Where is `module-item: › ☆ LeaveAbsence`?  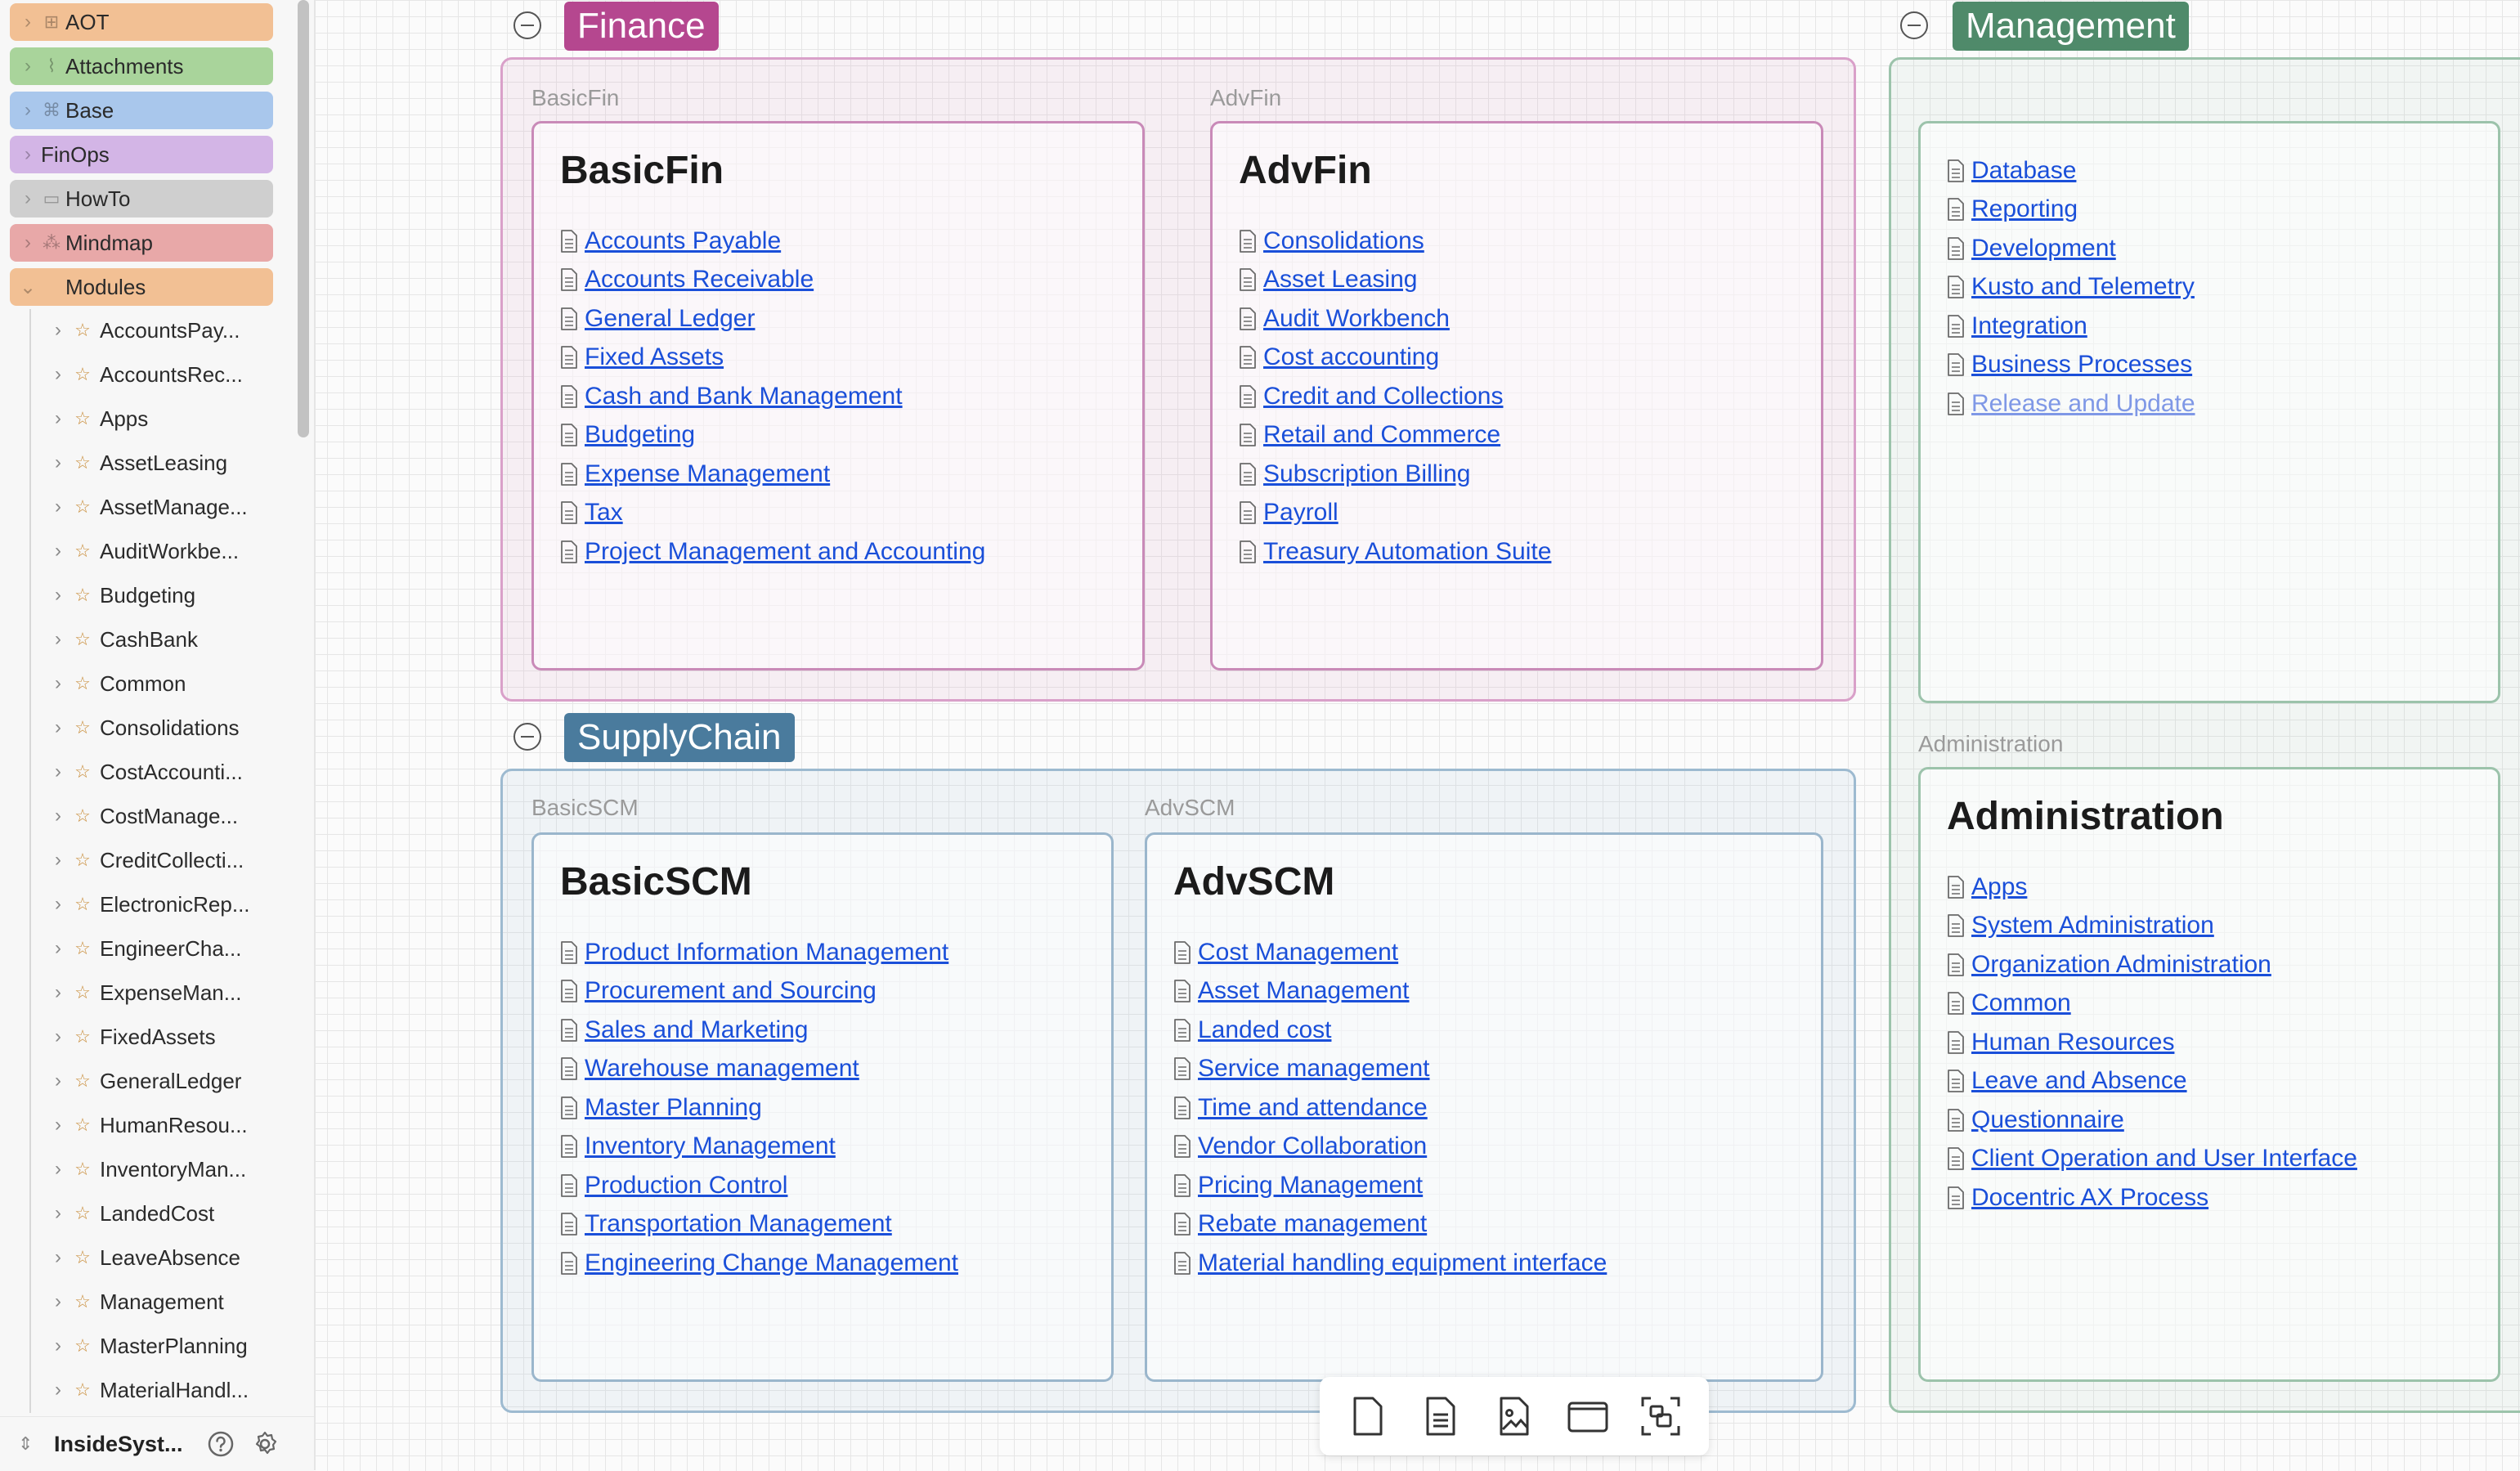
module-item: › ☆ LeaveAbsence is located at coordinates (164, 1258).